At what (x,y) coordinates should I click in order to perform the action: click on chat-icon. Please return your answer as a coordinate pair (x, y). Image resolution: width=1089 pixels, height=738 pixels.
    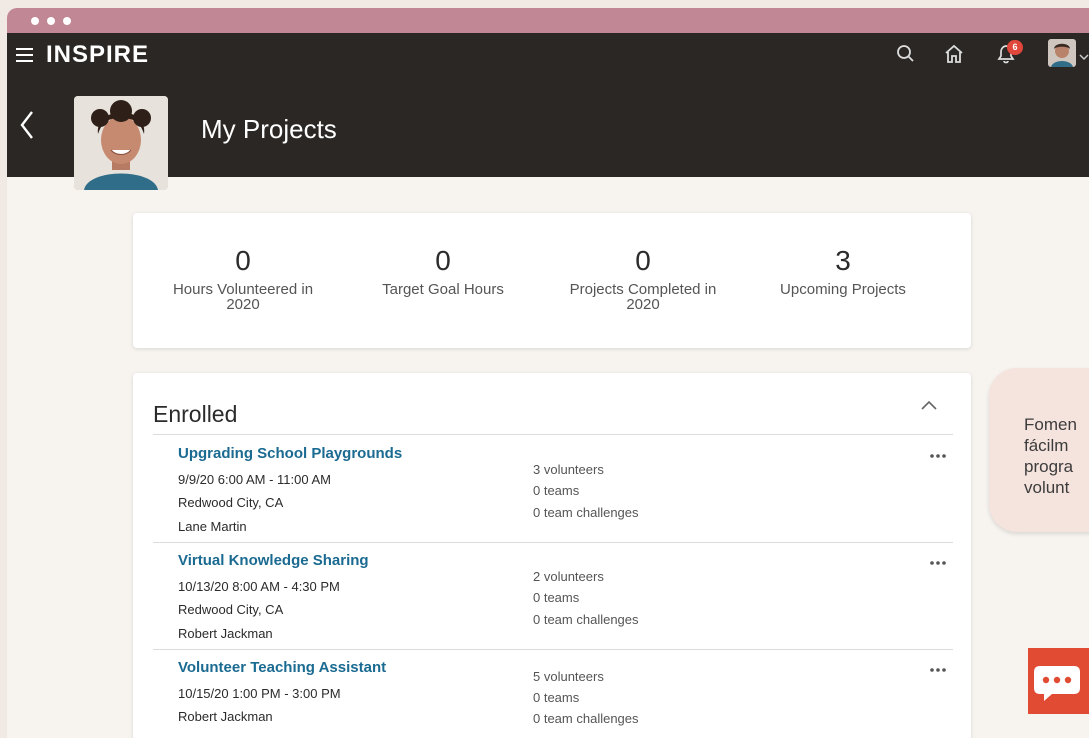
    Looking at the image, I should click on (1057, 683).